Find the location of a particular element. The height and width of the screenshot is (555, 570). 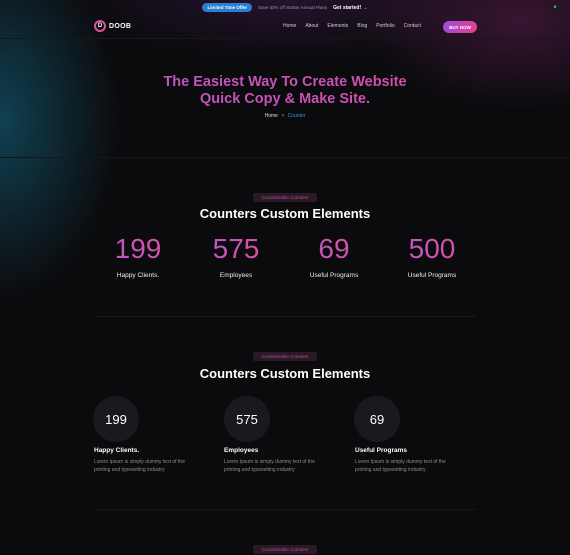

breadcrumb: Home > Counter is located at coordinates (285, 116).